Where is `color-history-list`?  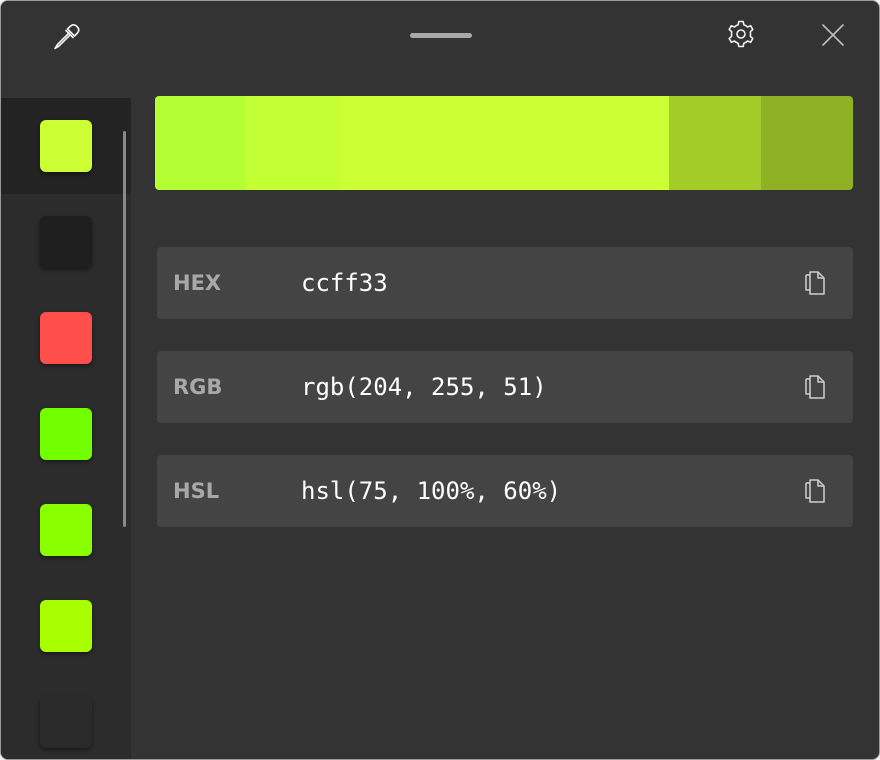 color-history-list is located at coordinates (66, 428).